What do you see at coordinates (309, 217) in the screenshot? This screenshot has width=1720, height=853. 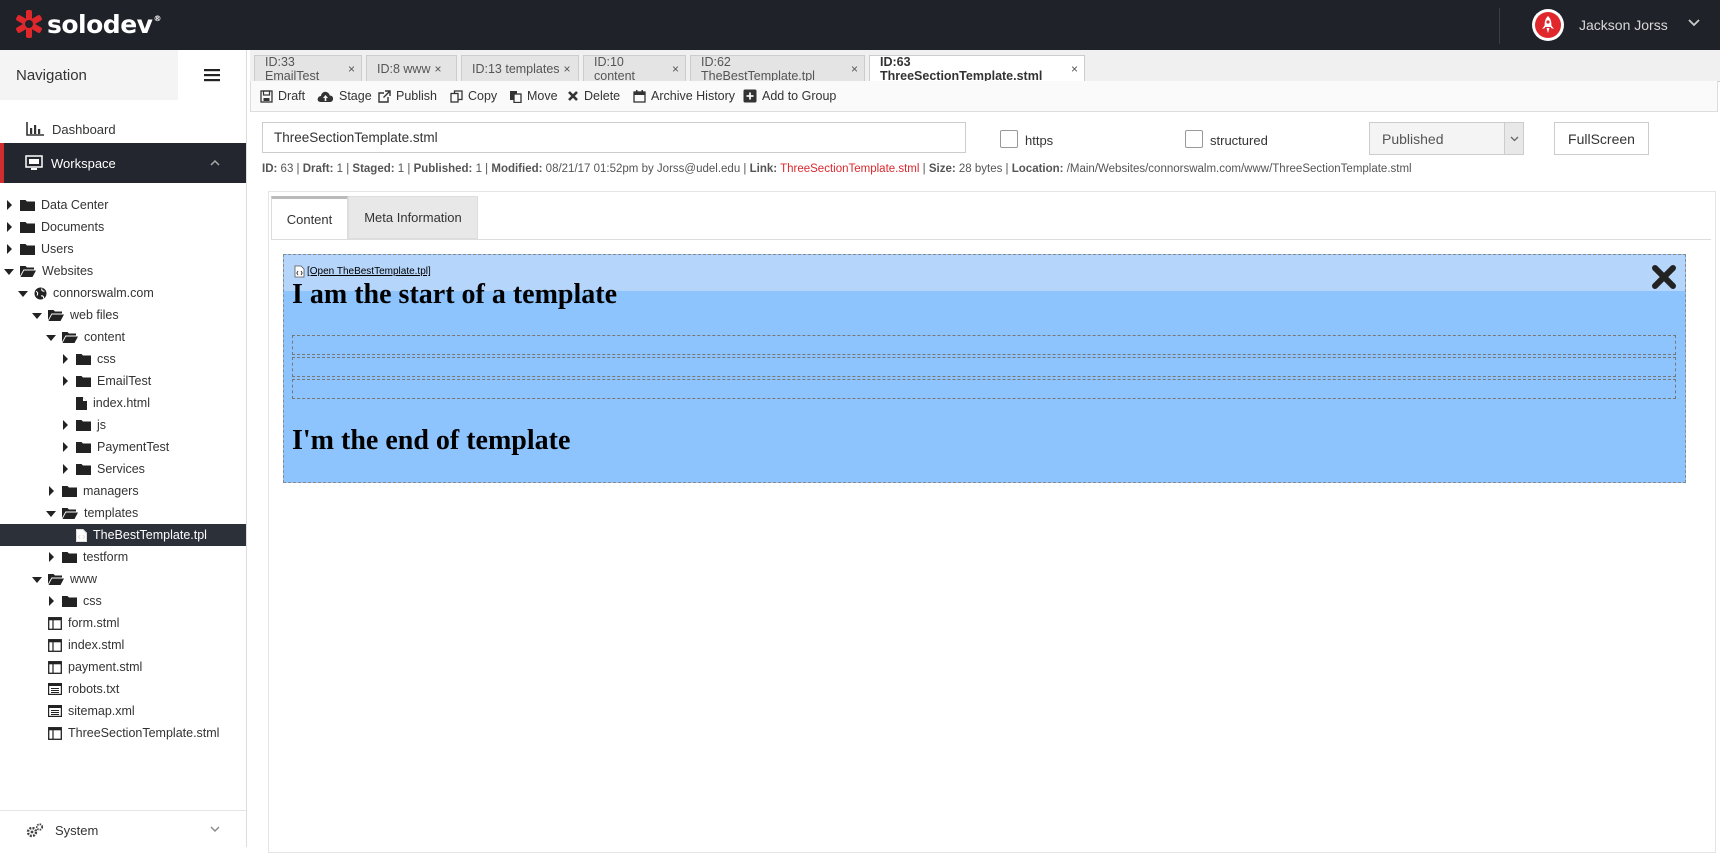 I see `tab-content: Content` at bounding box center [309, 217].